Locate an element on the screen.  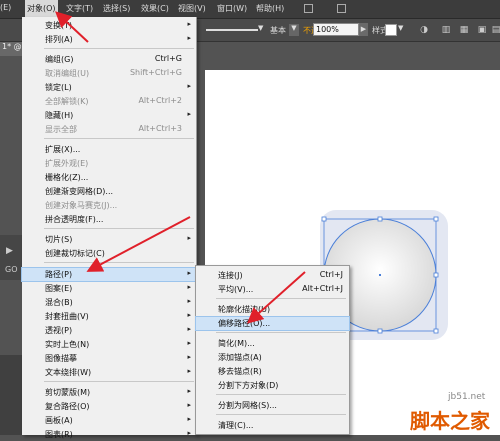
watermark-text: 脚本之家 is located at coordinates (450, 421).